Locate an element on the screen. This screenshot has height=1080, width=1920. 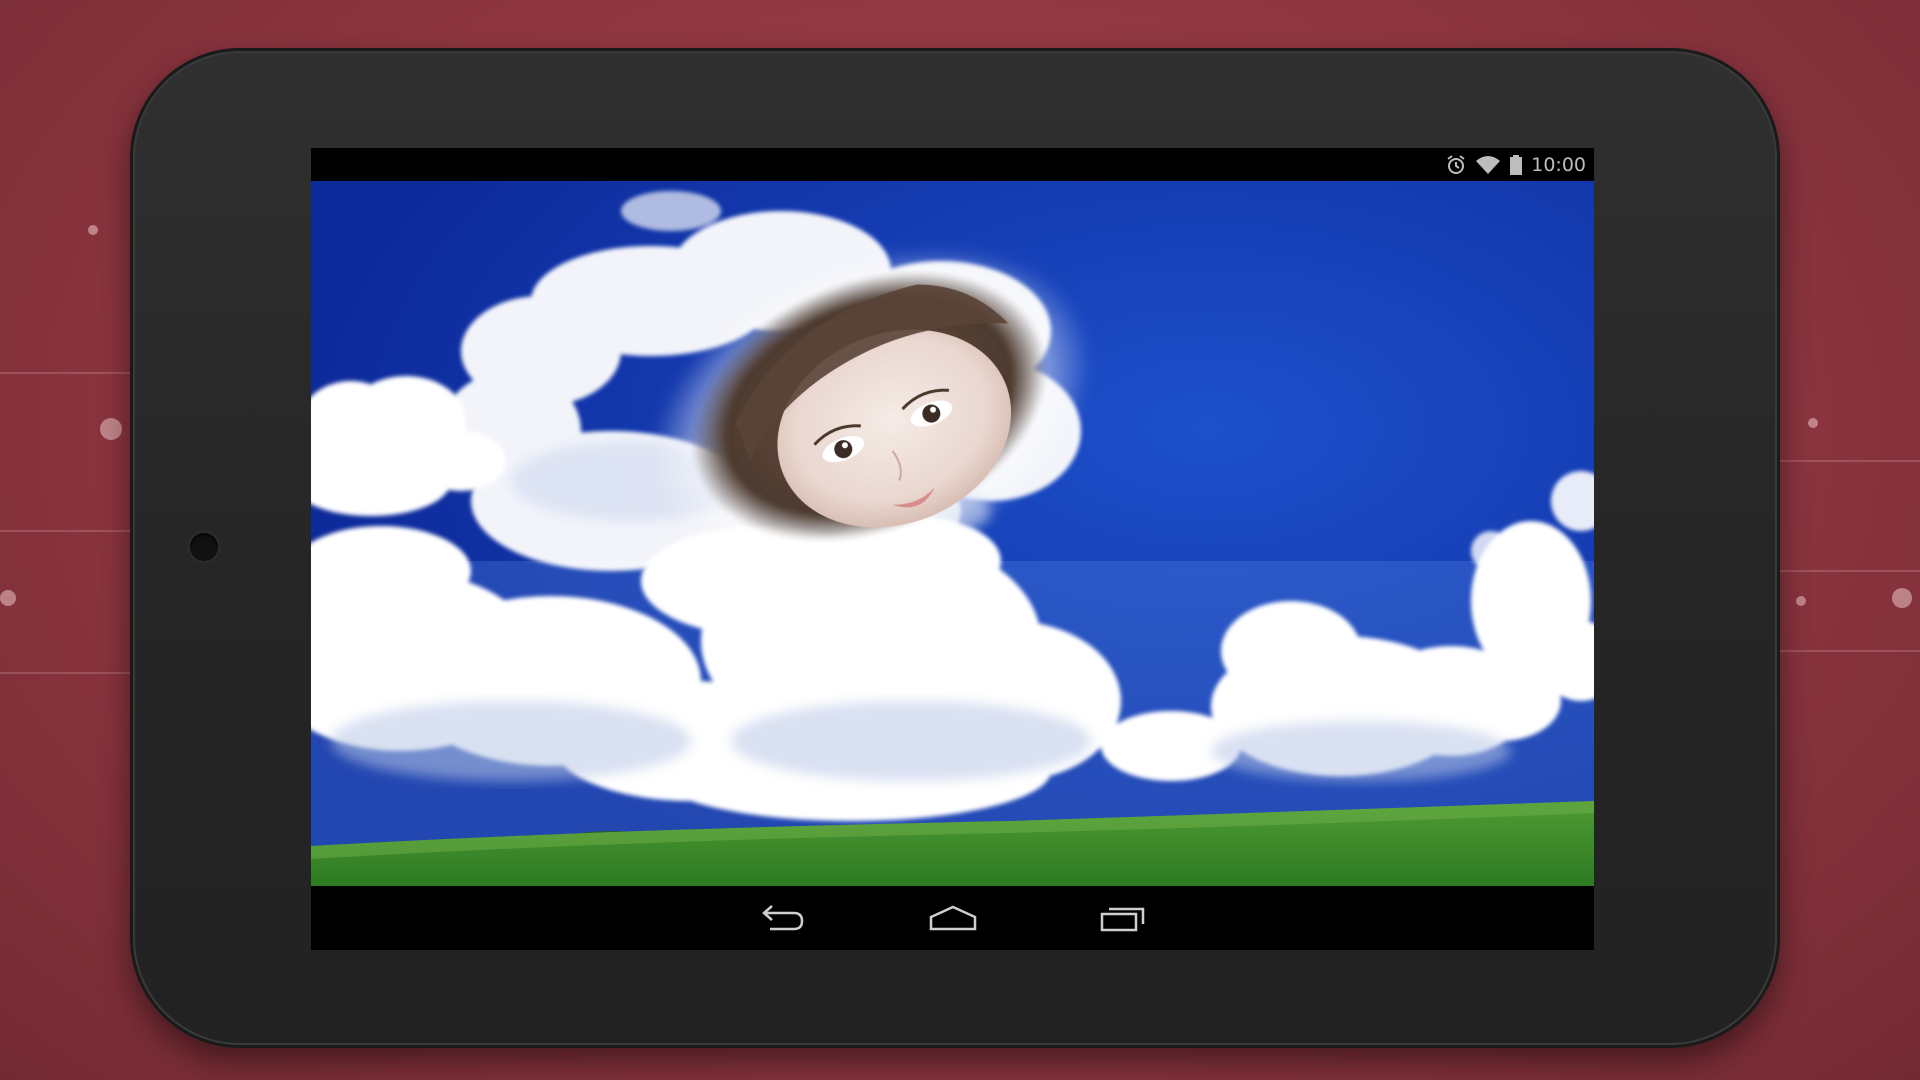
home-icon is located at coordinates (952, 918).